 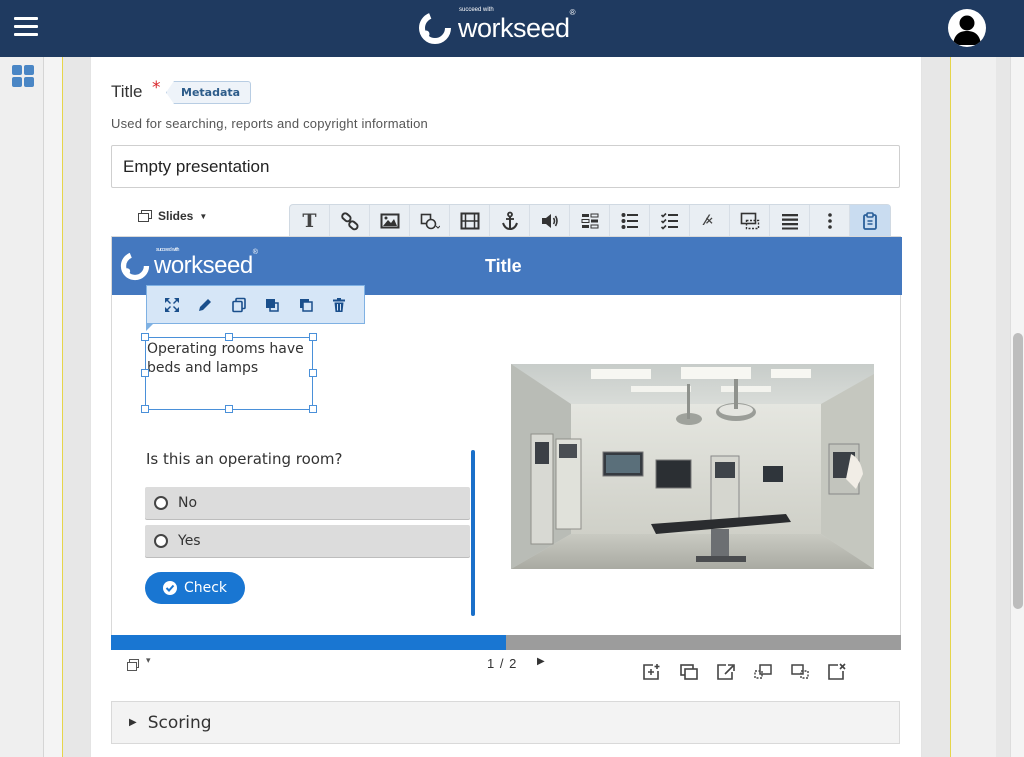 I want to click on column-divider, so click(x=473, y=533).